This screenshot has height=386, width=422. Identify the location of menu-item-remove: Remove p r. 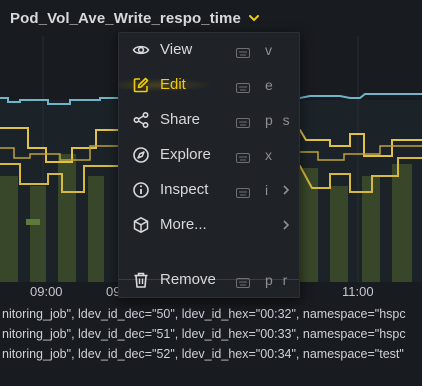
(209, 280).